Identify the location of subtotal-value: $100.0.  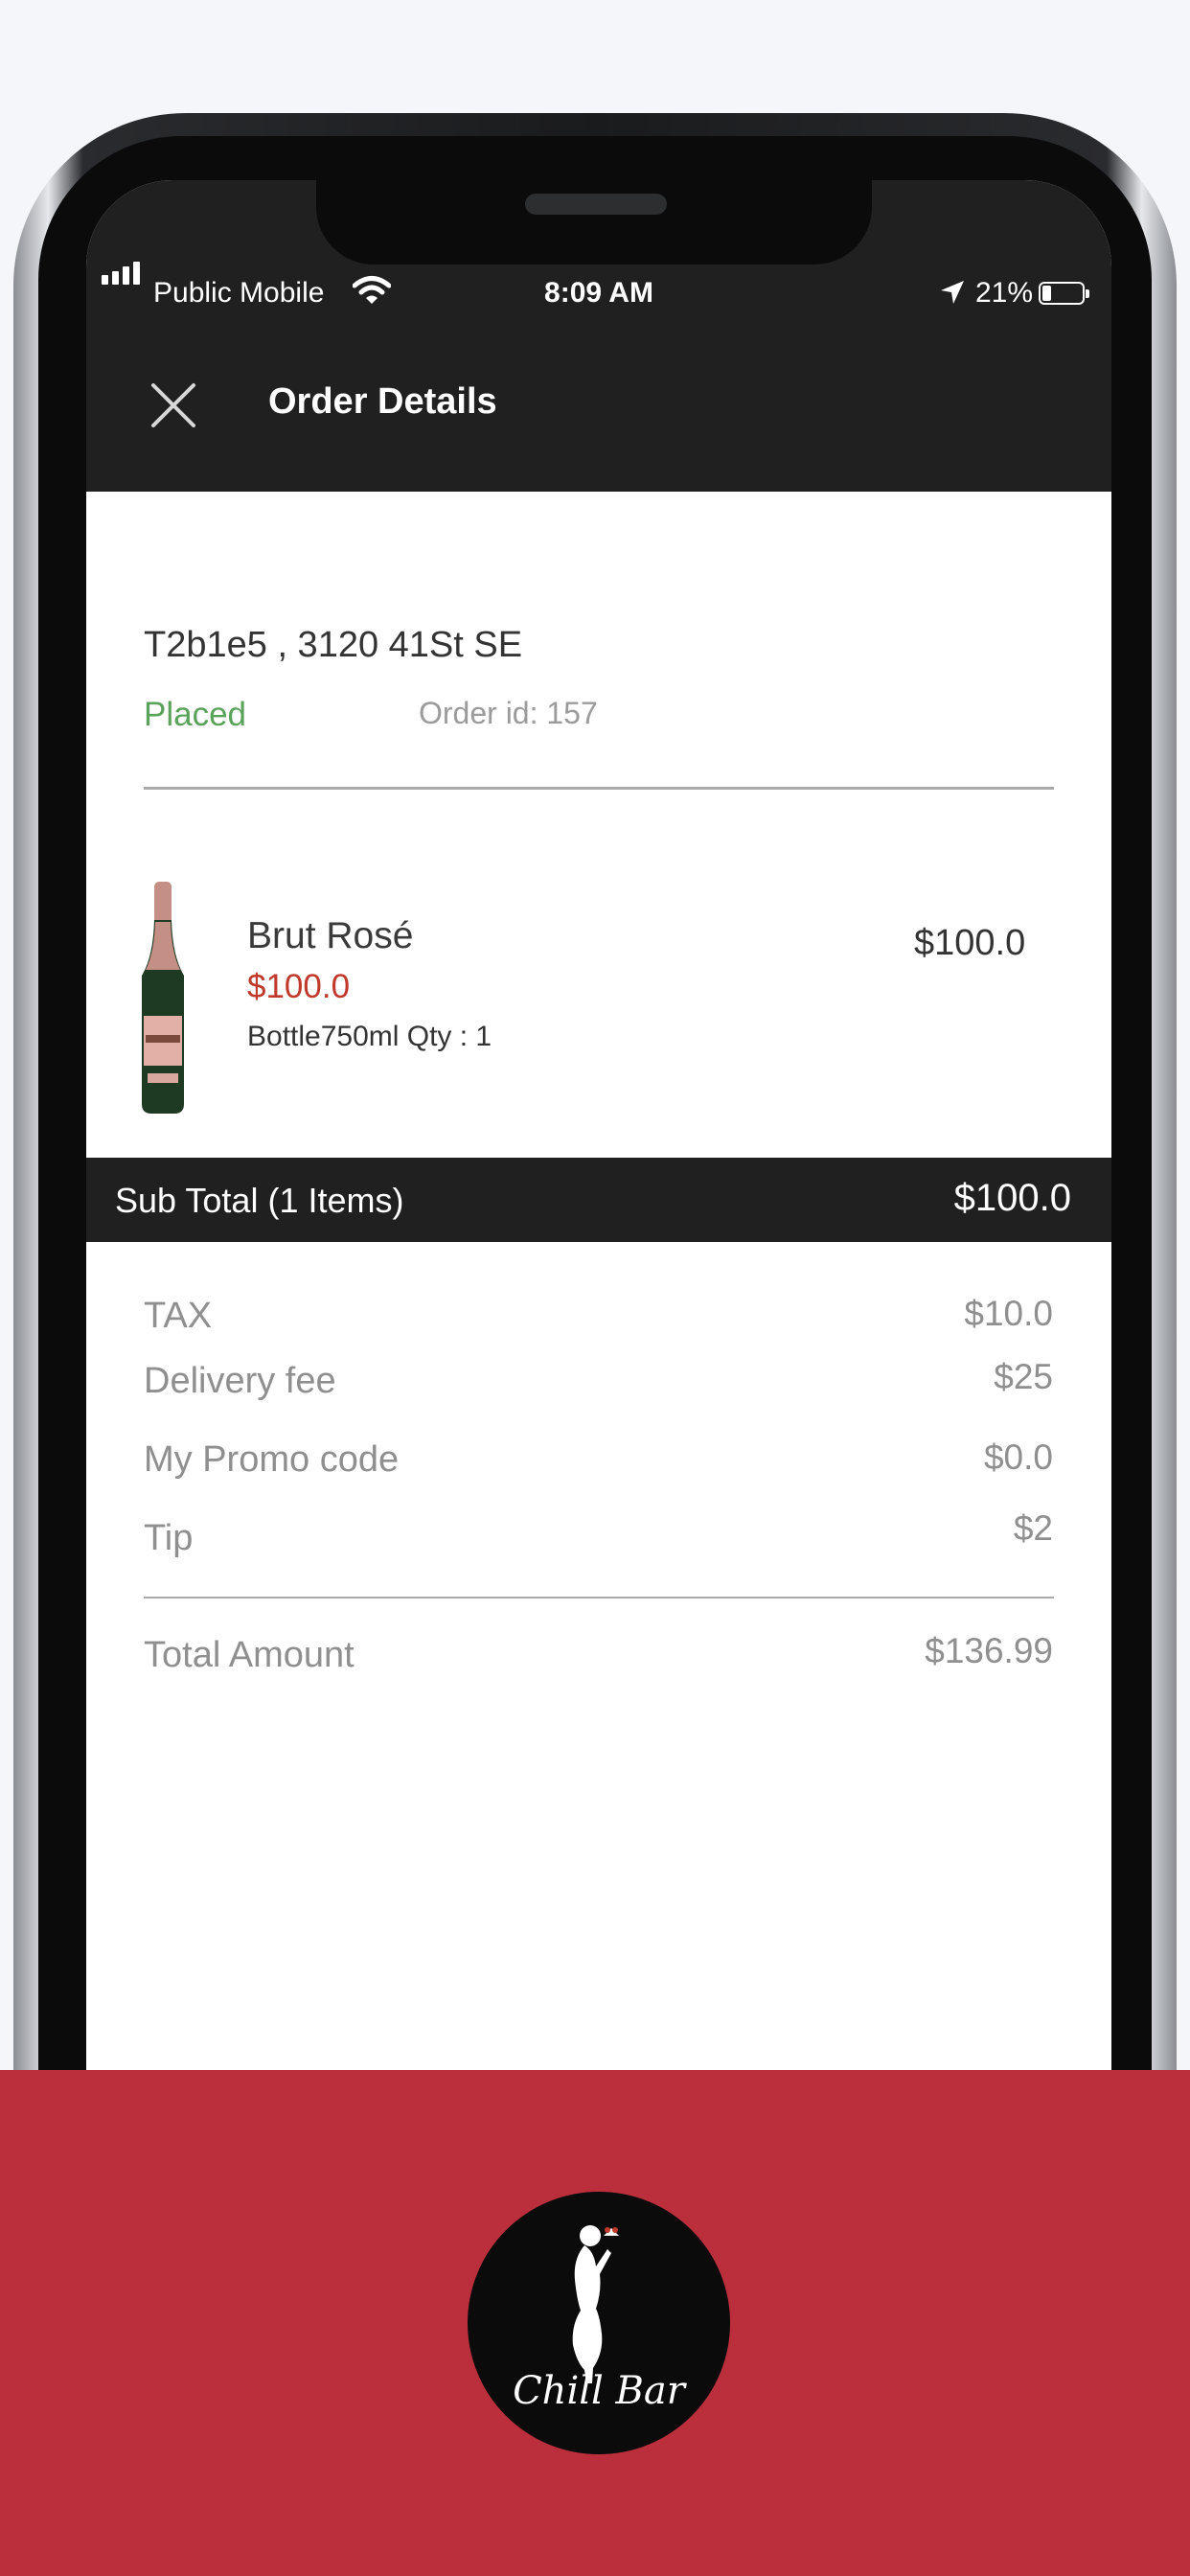
(1012, 1198).